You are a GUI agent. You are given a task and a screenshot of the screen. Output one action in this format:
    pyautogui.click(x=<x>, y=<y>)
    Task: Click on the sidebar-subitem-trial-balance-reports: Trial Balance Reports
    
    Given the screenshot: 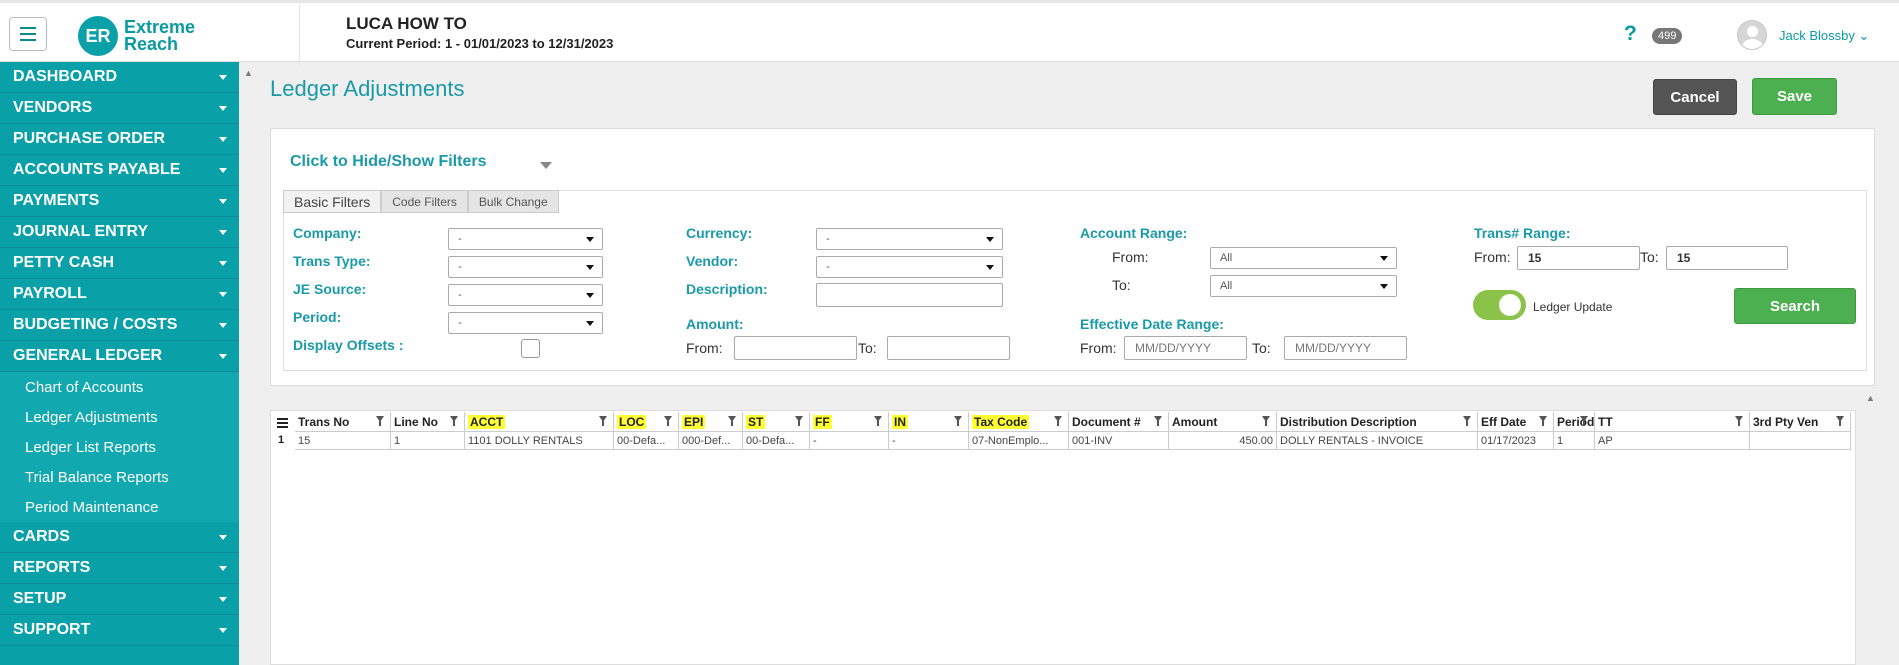 What is the action you would take?
    pyautogui.click(x=119, y=477)
    